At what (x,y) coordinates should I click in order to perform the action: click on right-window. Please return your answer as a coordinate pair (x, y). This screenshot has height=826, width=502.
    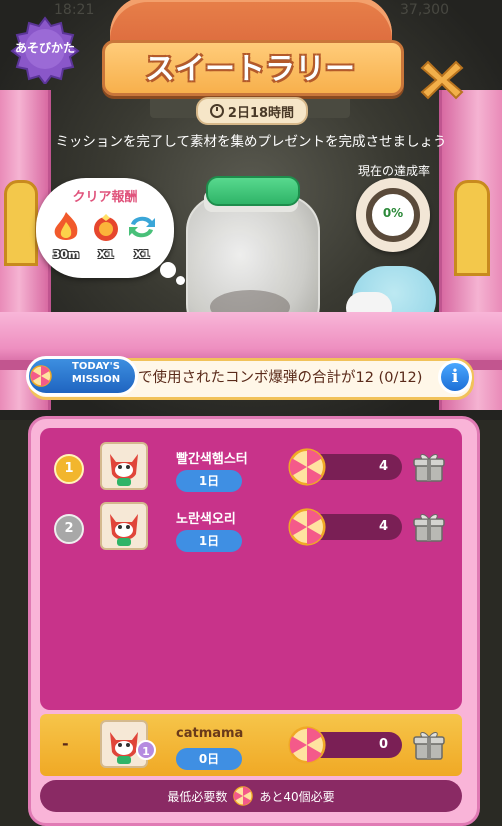
    Looking at the image, I should click on (472, 228).